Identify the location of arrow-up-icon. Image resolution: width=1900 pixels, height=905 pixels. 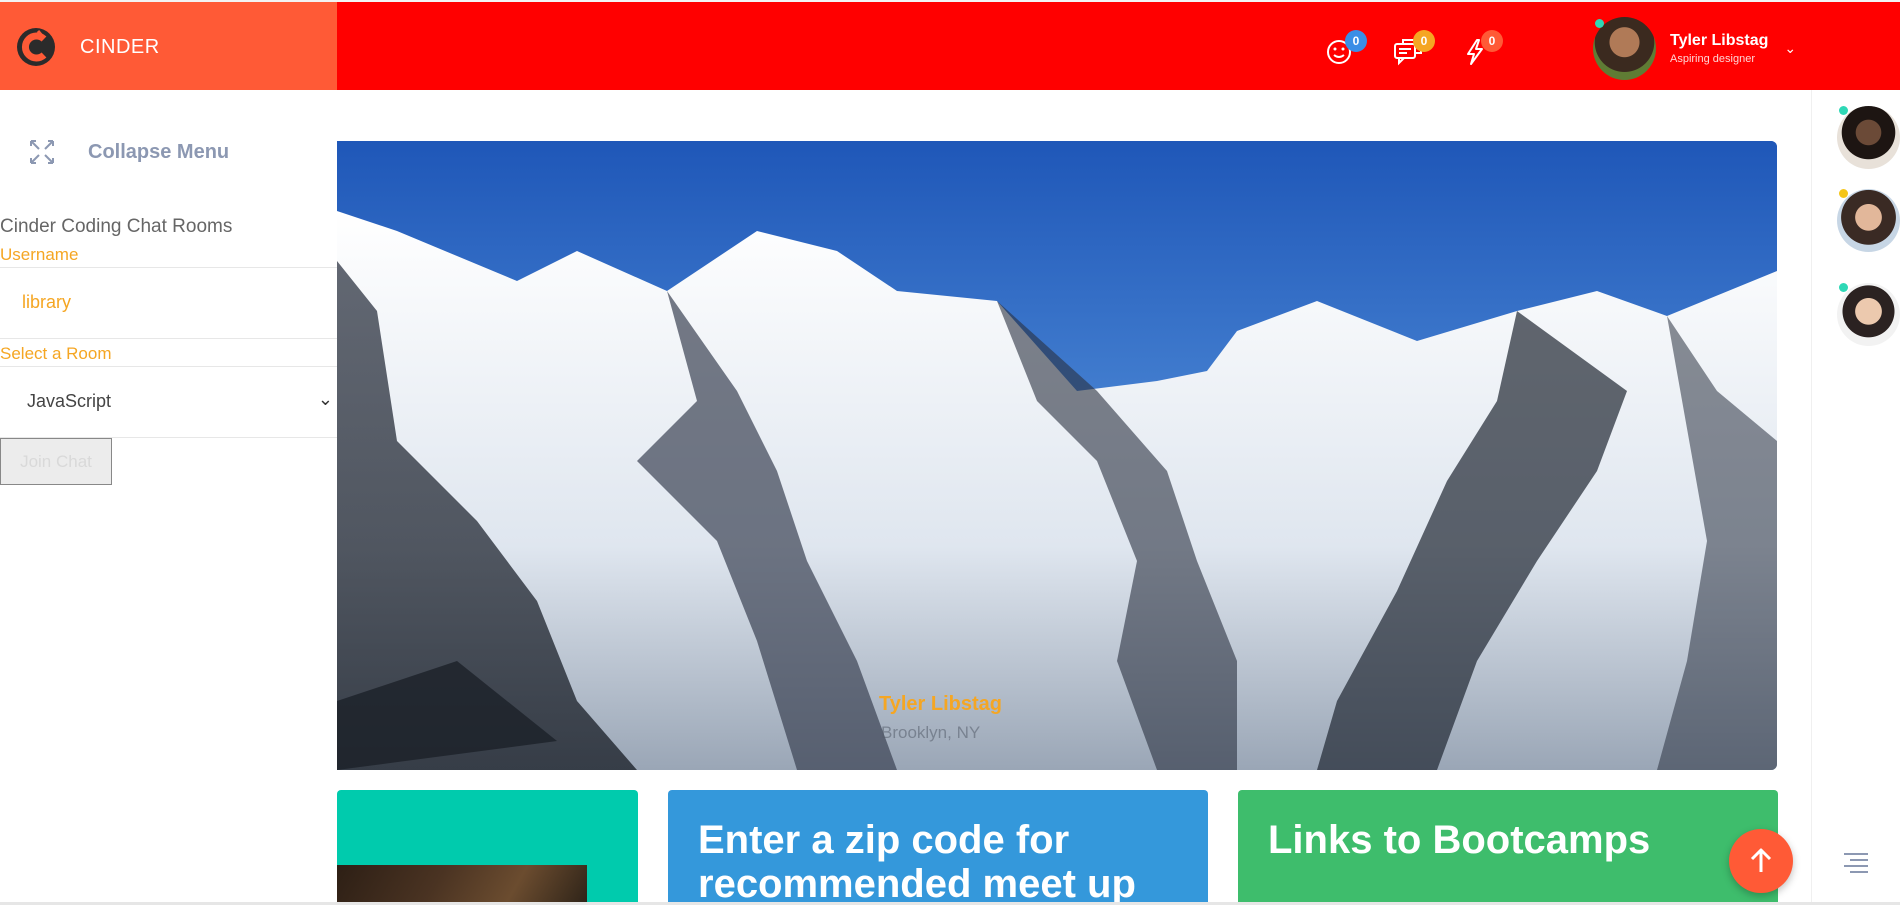
(1761, 860).